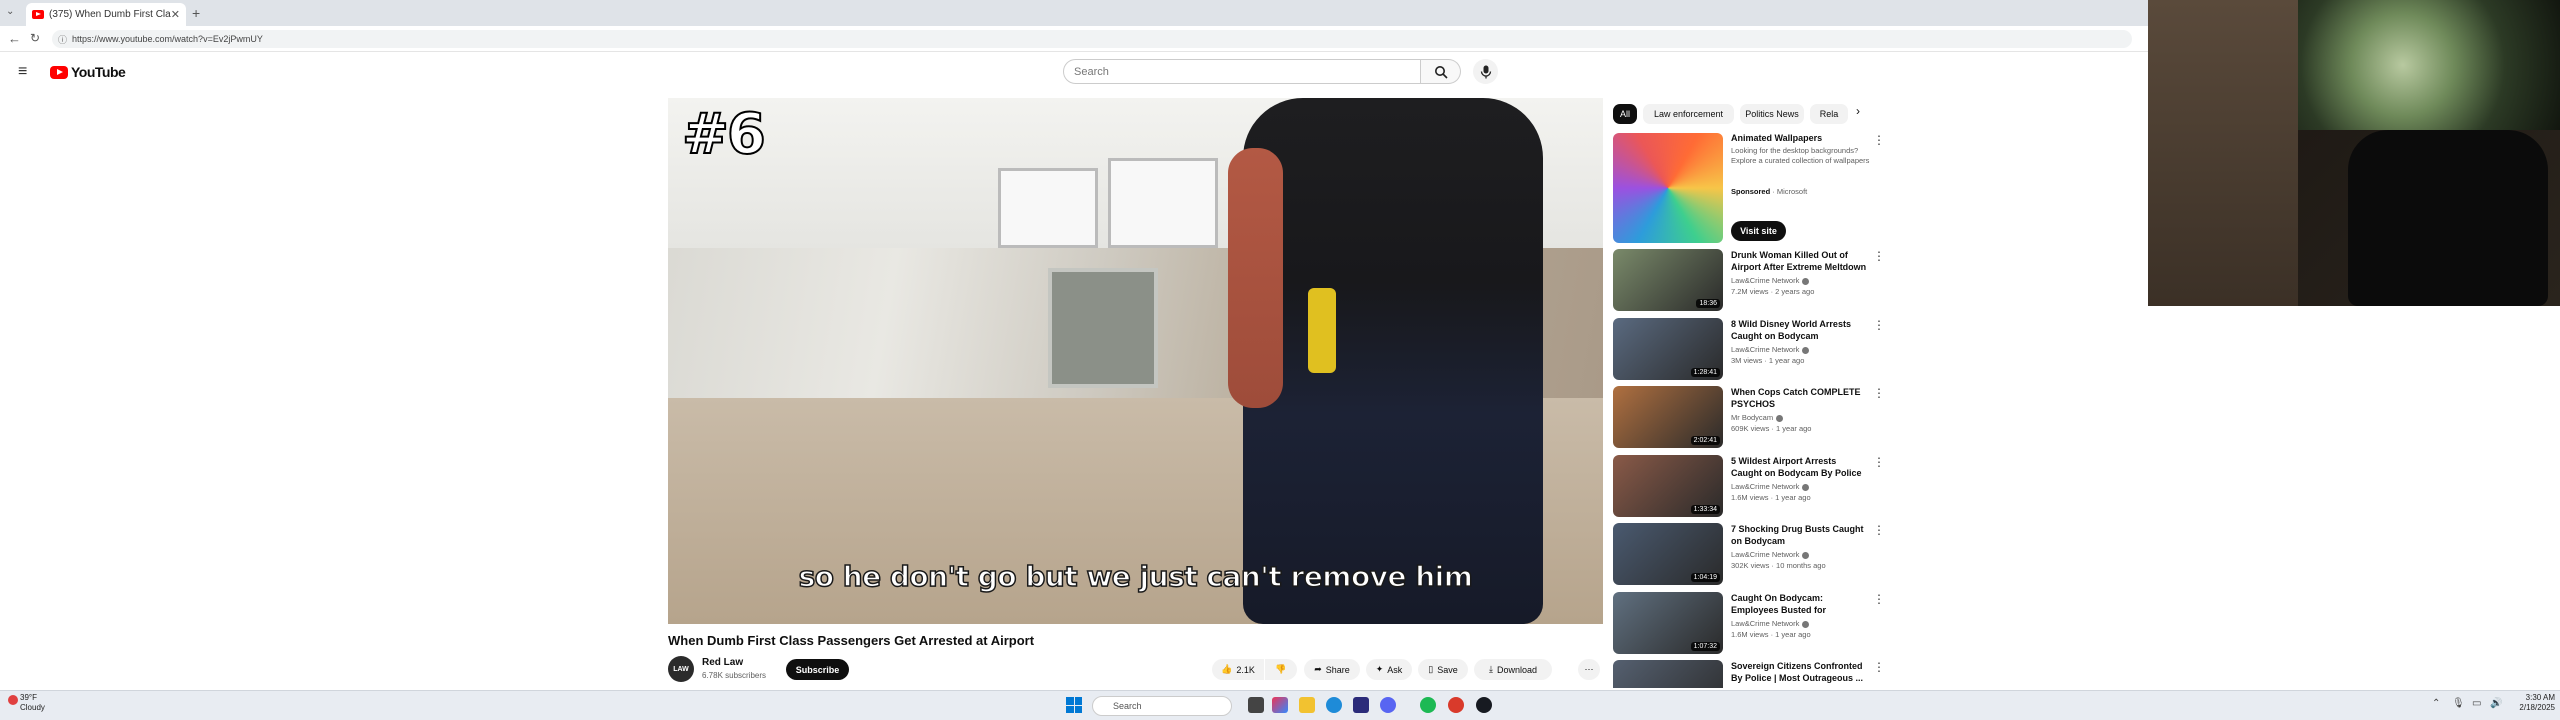 This screenshot has height=720, width=2560. What do you see at coordinates (1456, 705) in the screenshot?
I see `chrome-browser-icon` at bounding box center [1456, 705].